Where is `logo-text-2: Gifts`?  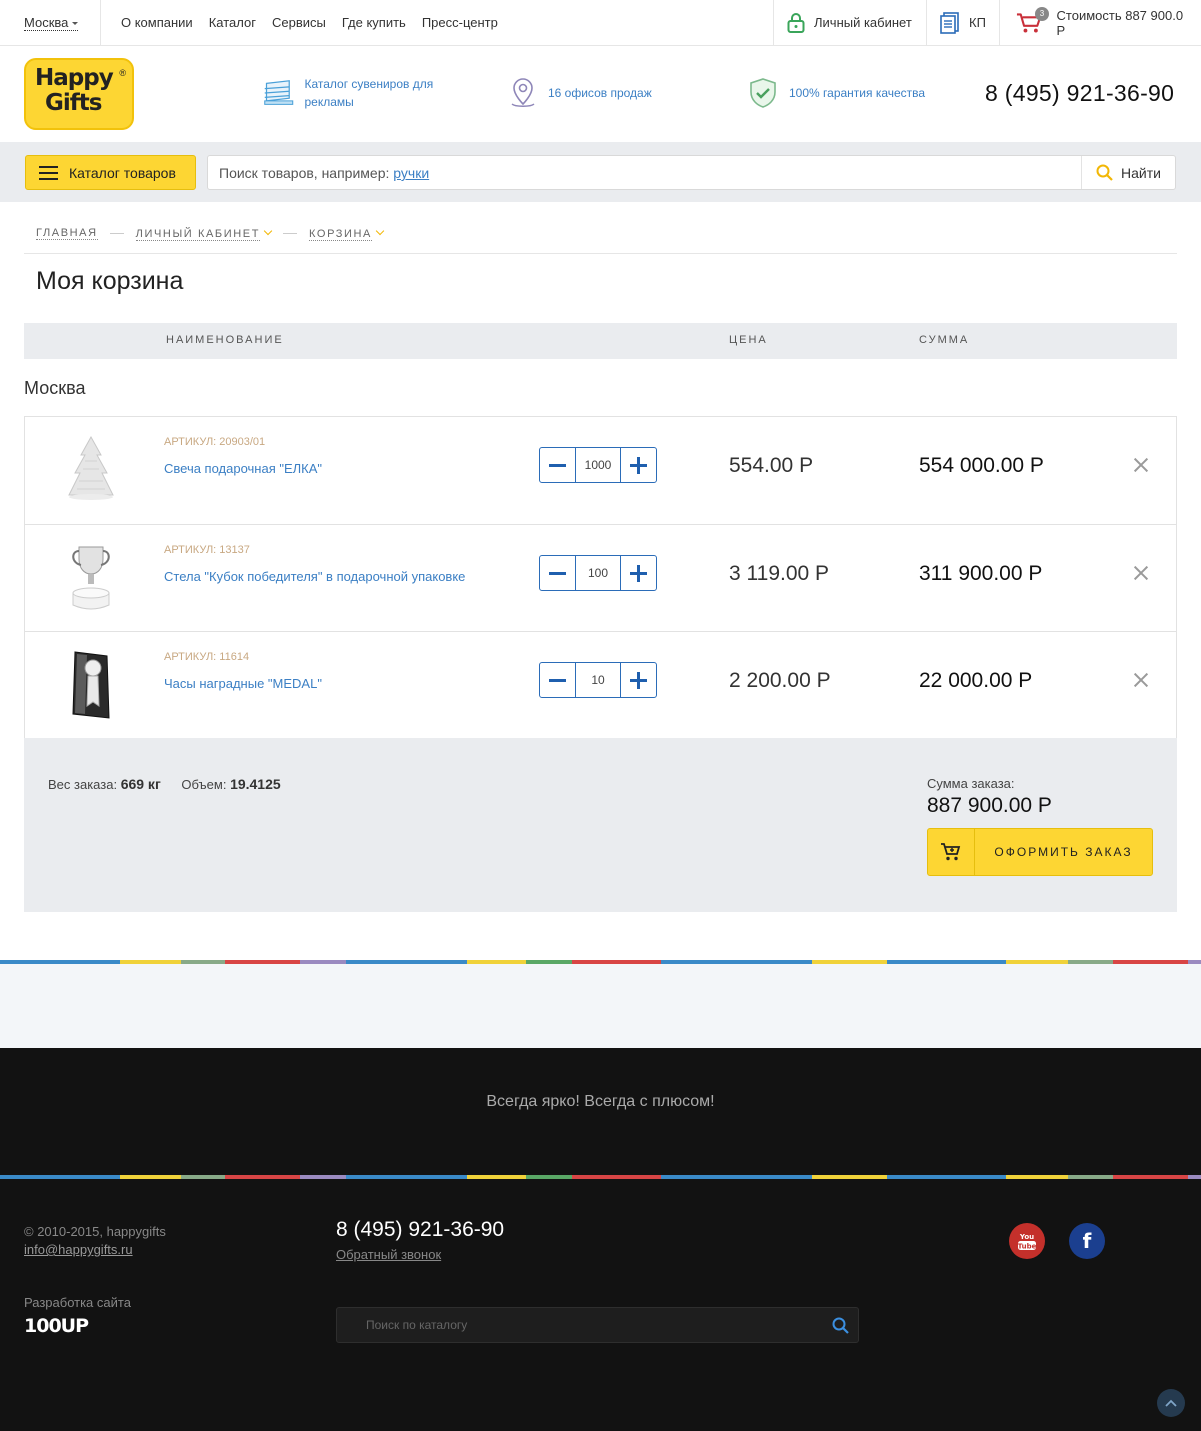 logo-text-2: Gifts is located at coordinates (73, 103).